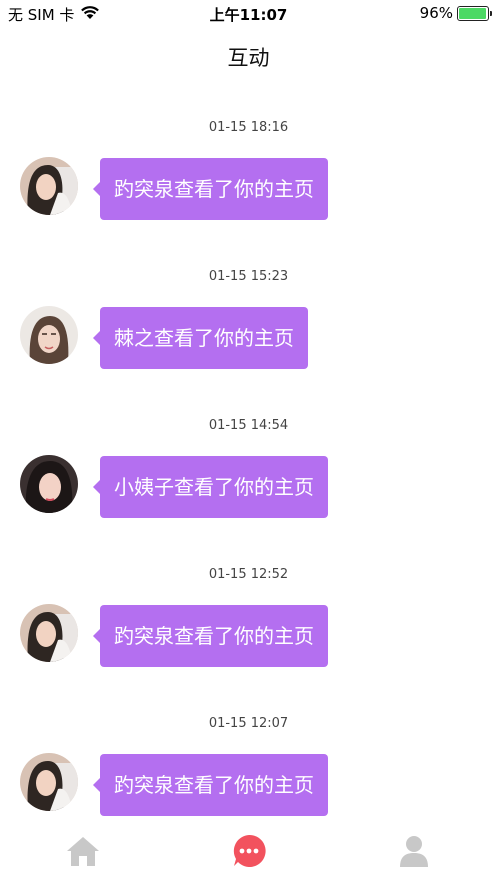  I want to click on battery-icon, so click(474, 13).